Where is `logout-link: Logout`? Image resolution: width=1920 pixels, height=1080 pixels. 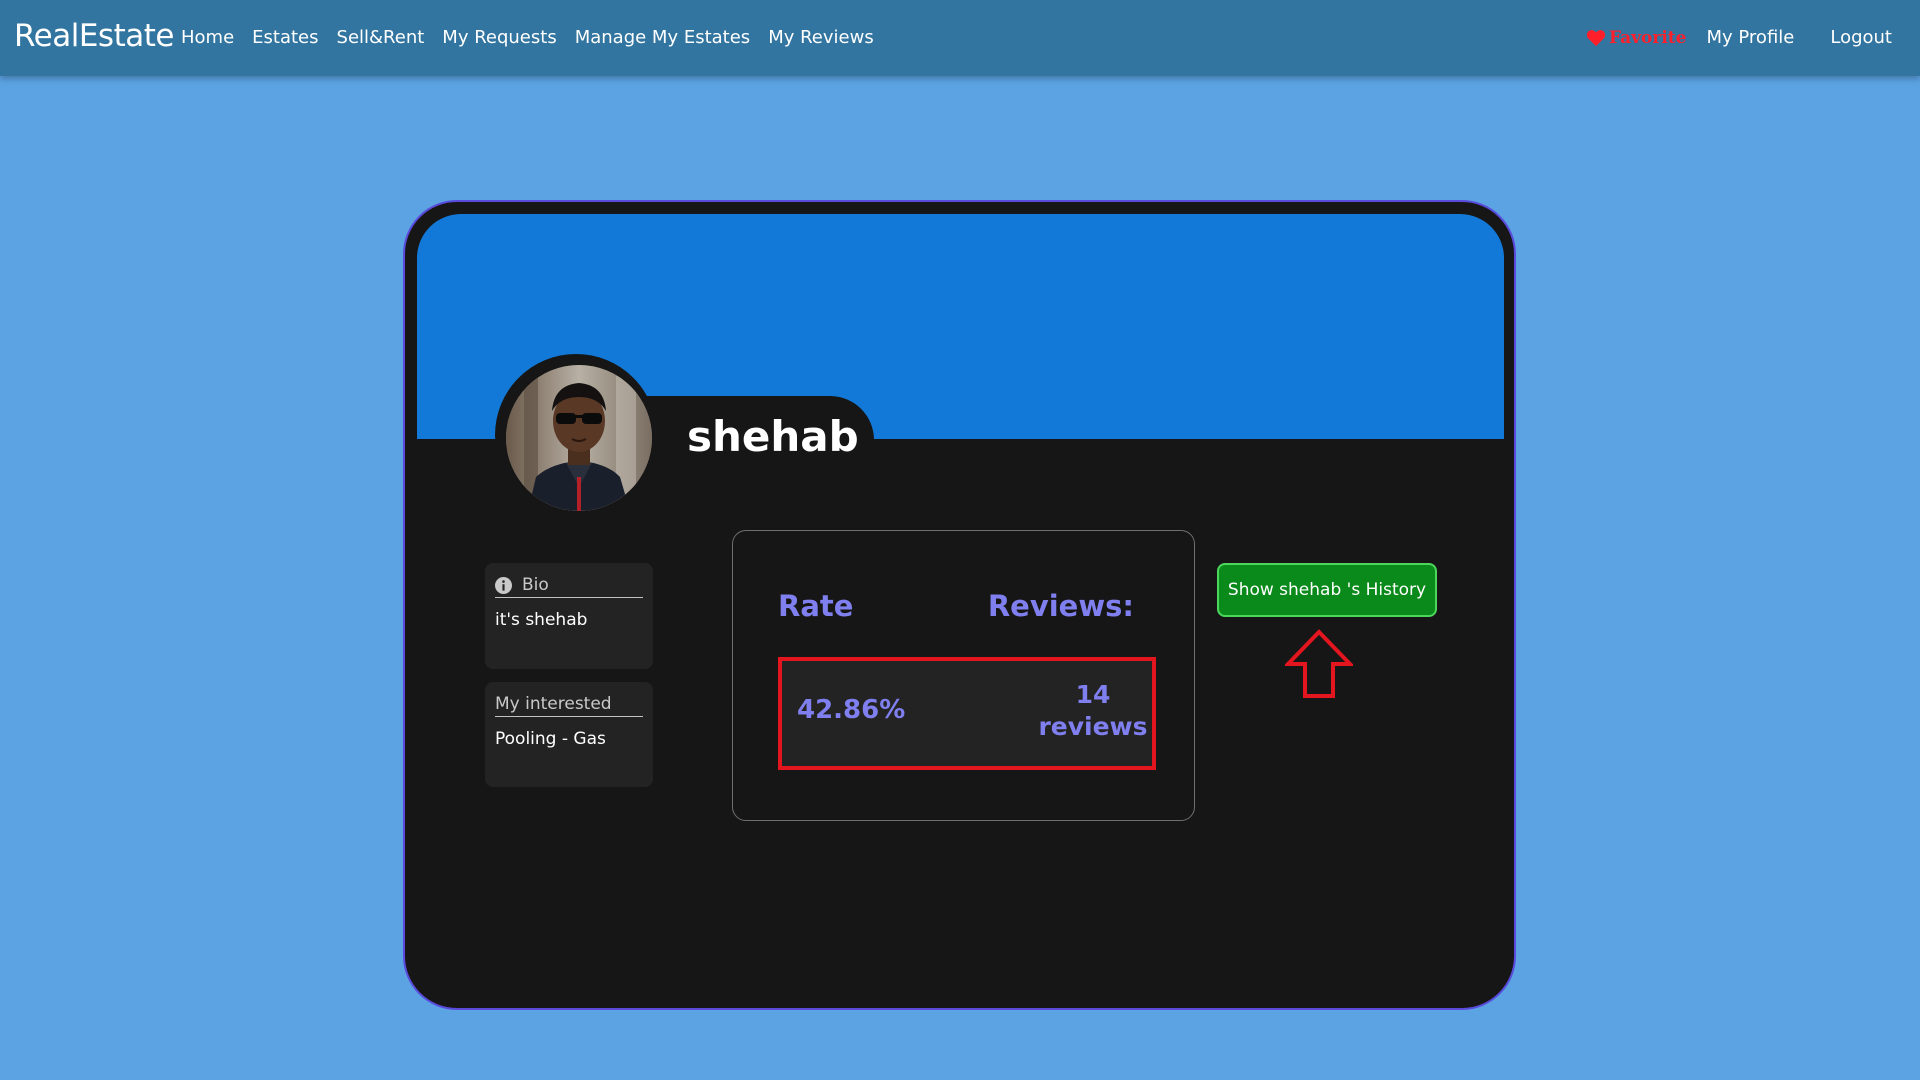
logout-link: Logout is located at coordinates (1861, 37).